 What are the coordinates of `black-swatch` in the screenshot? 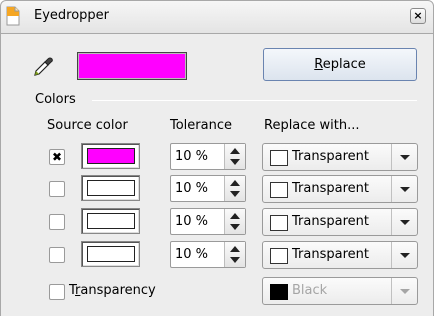 It's located at (279, 292).